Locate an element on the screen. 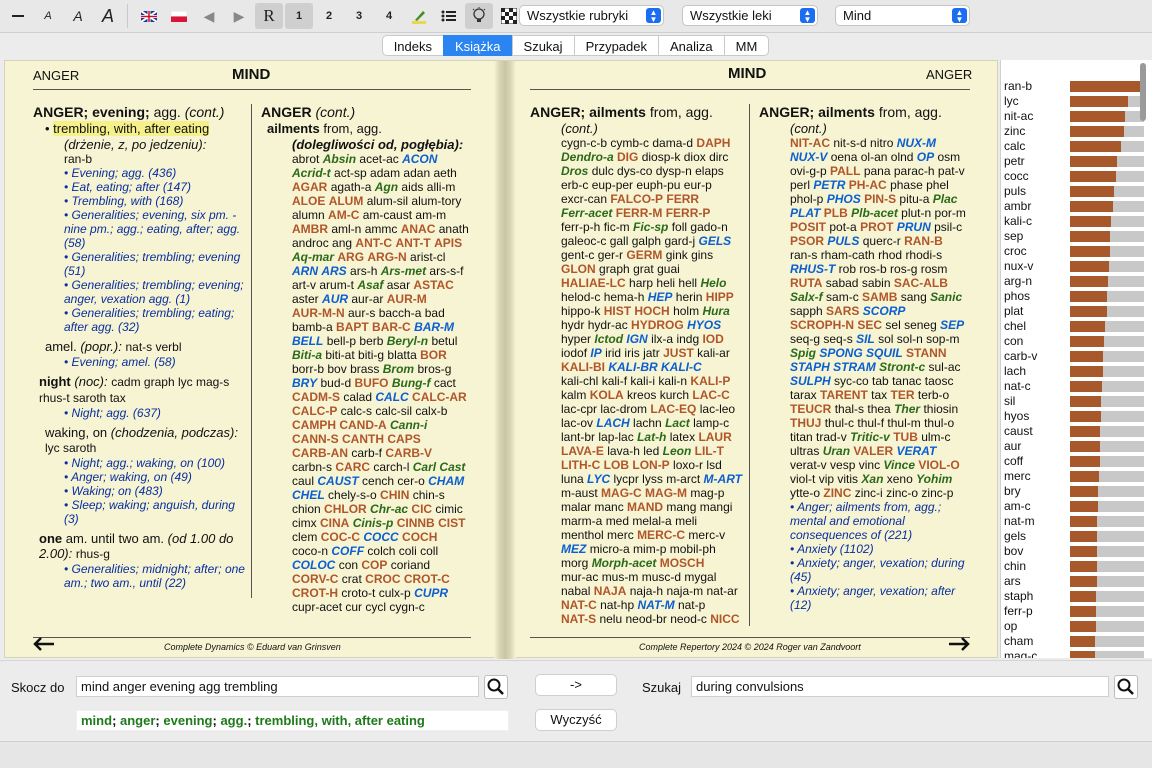  remedy: LITH-C is located at coordinates (580, 465).